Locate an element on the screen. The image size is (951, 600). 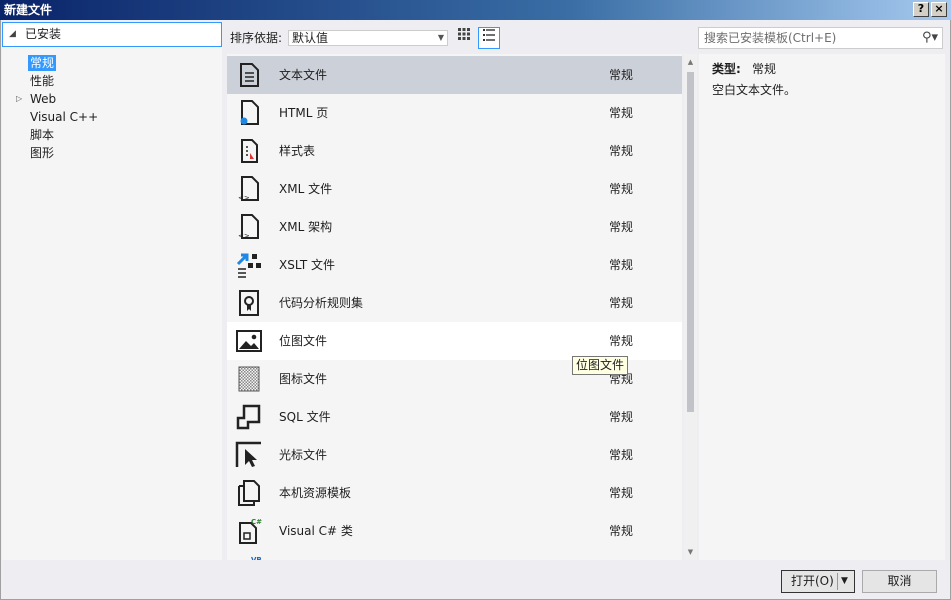
scrollbar-thumb is located at coordinates (690, 242).